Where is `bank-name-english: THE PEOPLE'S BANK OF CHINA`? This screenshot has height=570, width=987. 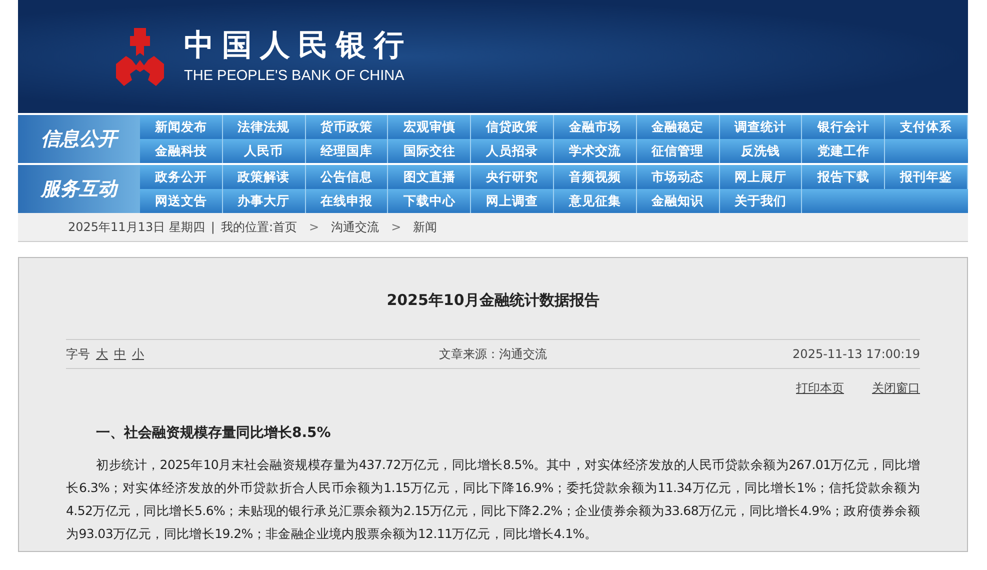
bank-name-english: THE PEOPLE'S BANK OF CHINA is located at coordinates (295, 75).